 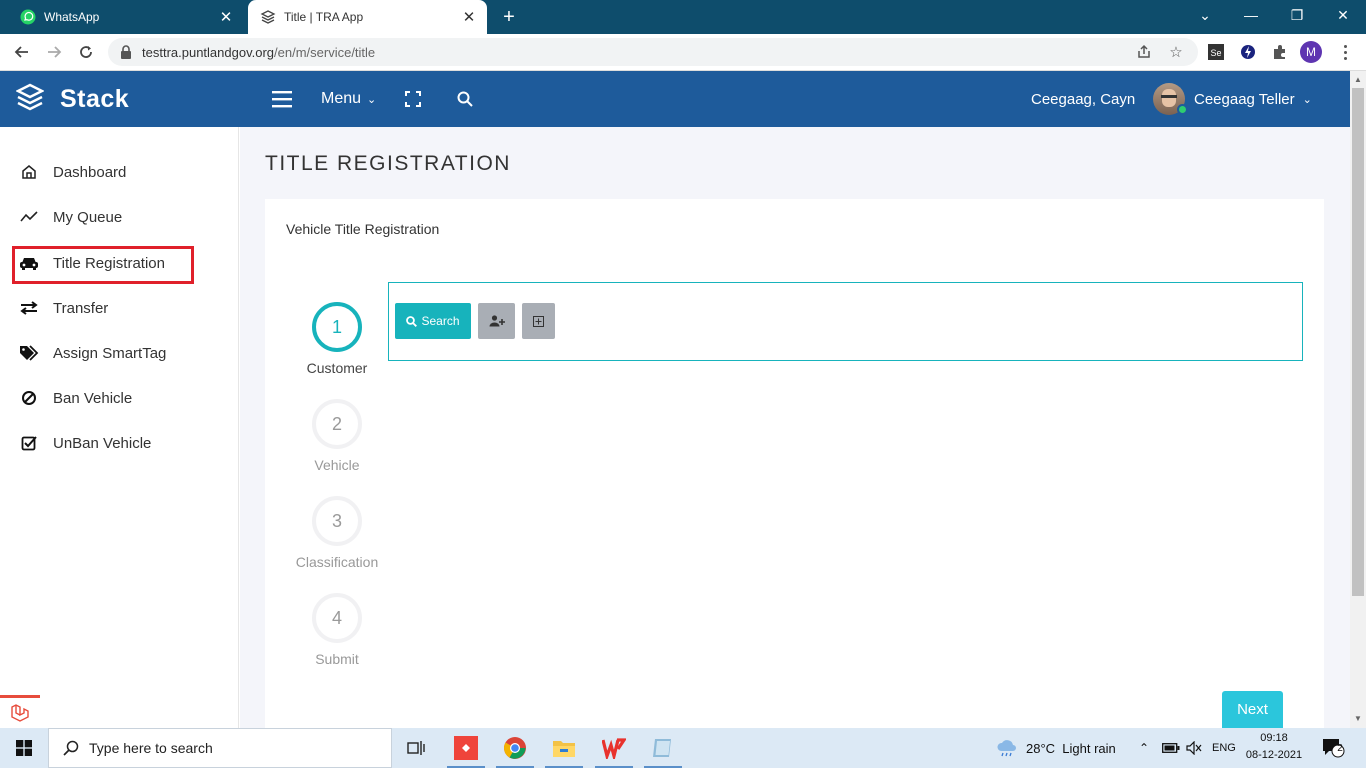 I want to click on chevron-up-icon: ⌃, so click(x=1144, y=748).